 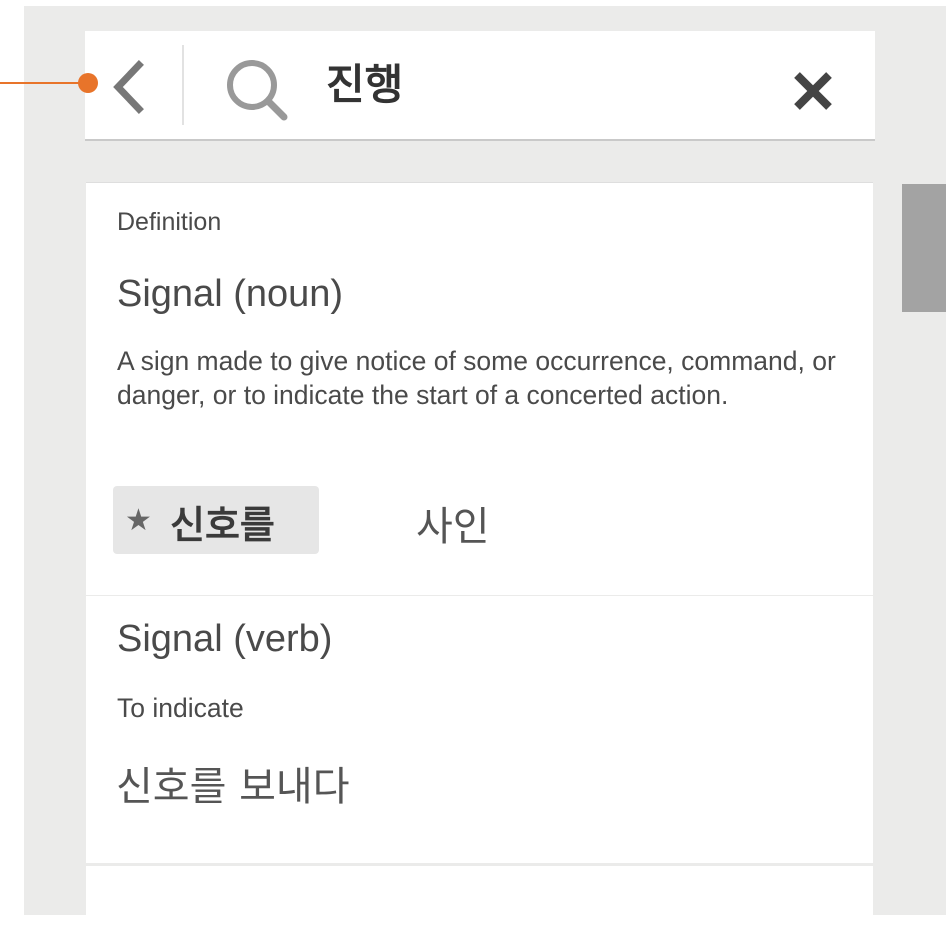 What do you see at coordinates (43, 83) in the screenshot?
I see `annotation-line` at bounding box center [43, 83].